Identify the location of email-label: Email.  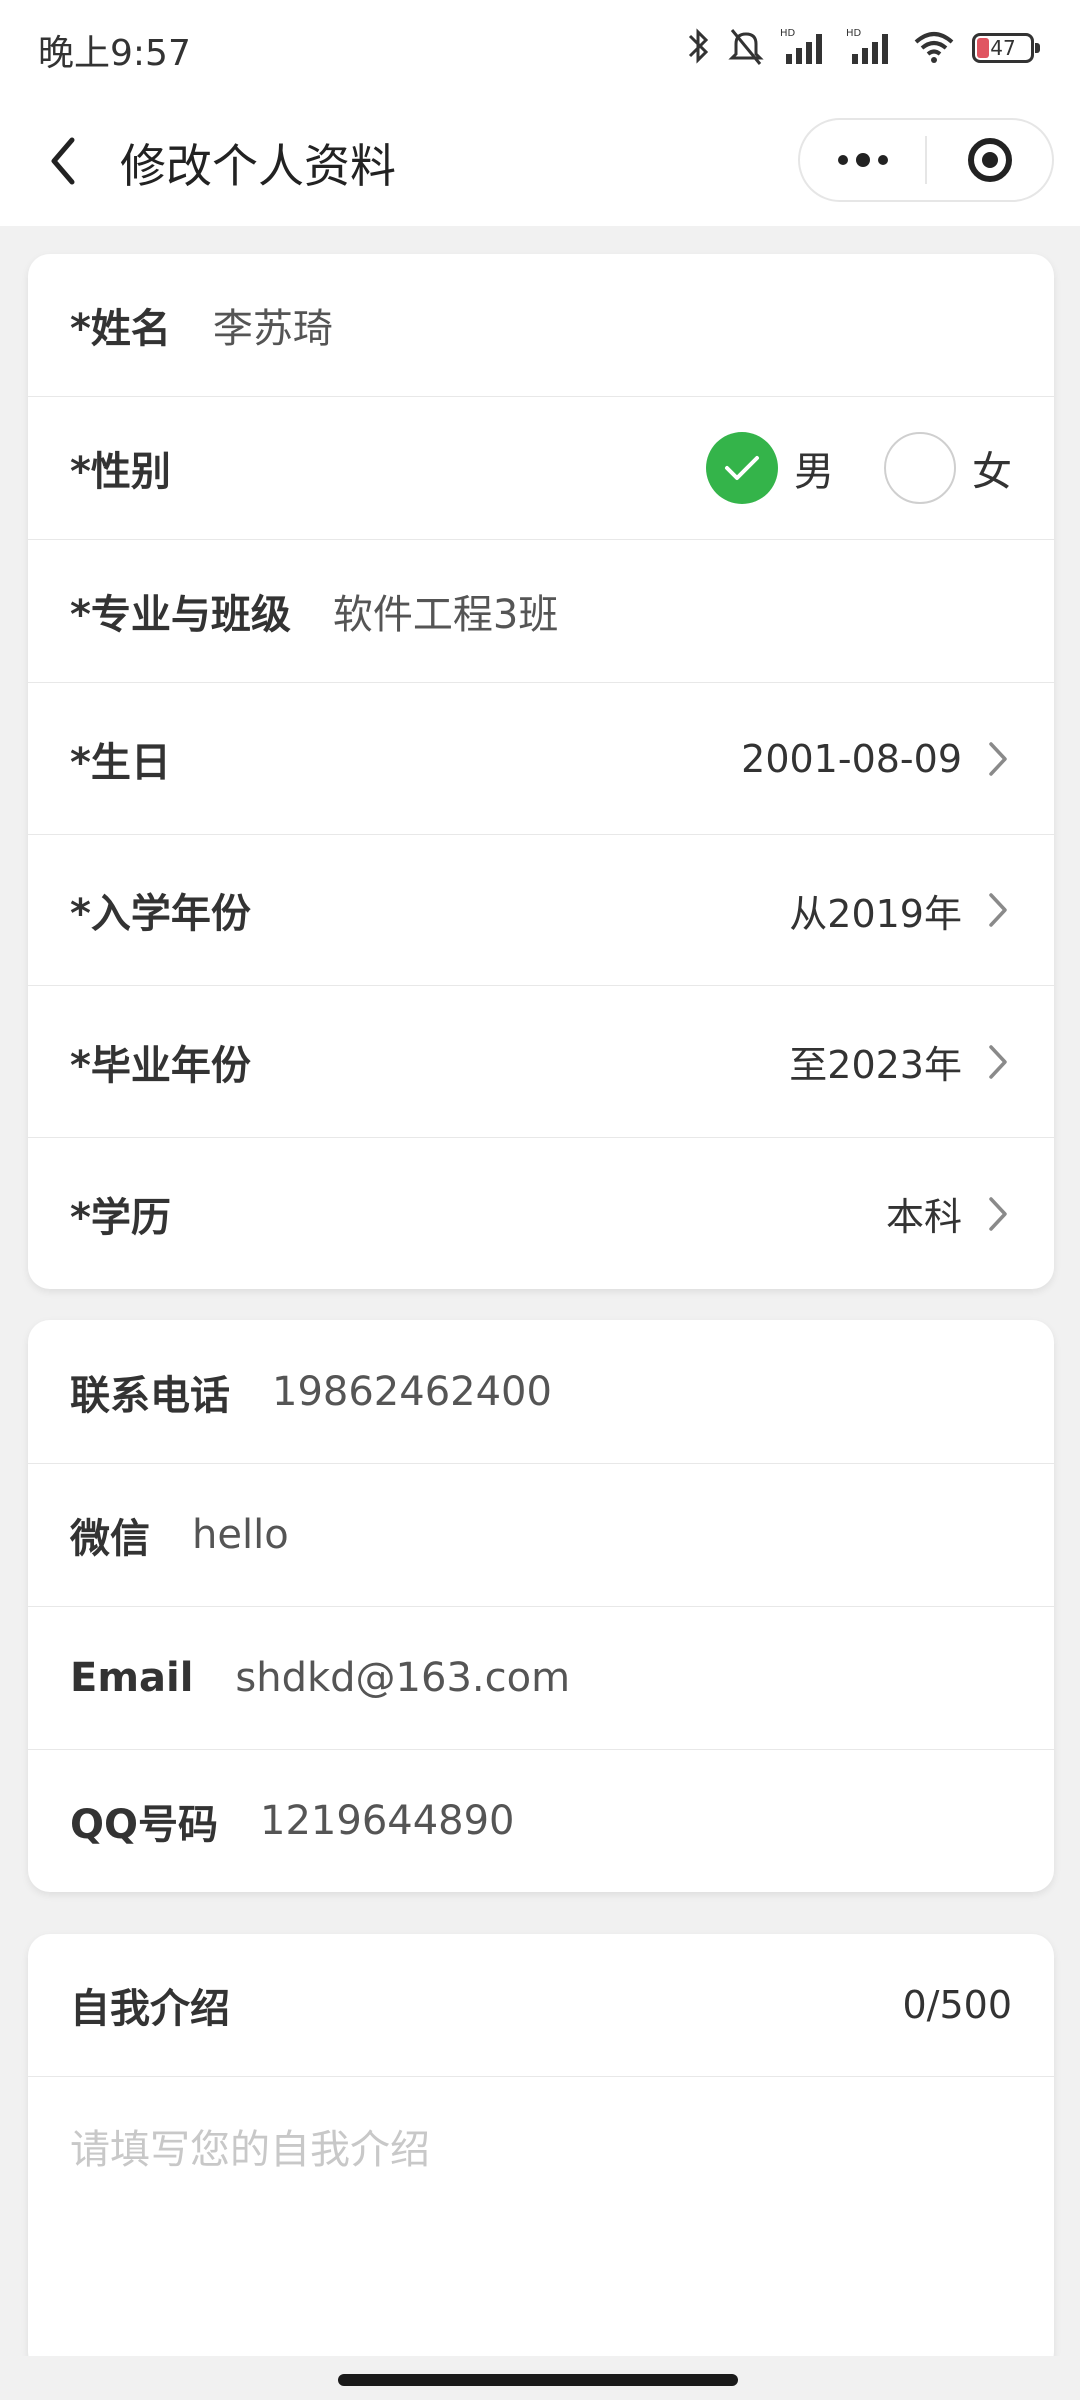
(132, 1678).